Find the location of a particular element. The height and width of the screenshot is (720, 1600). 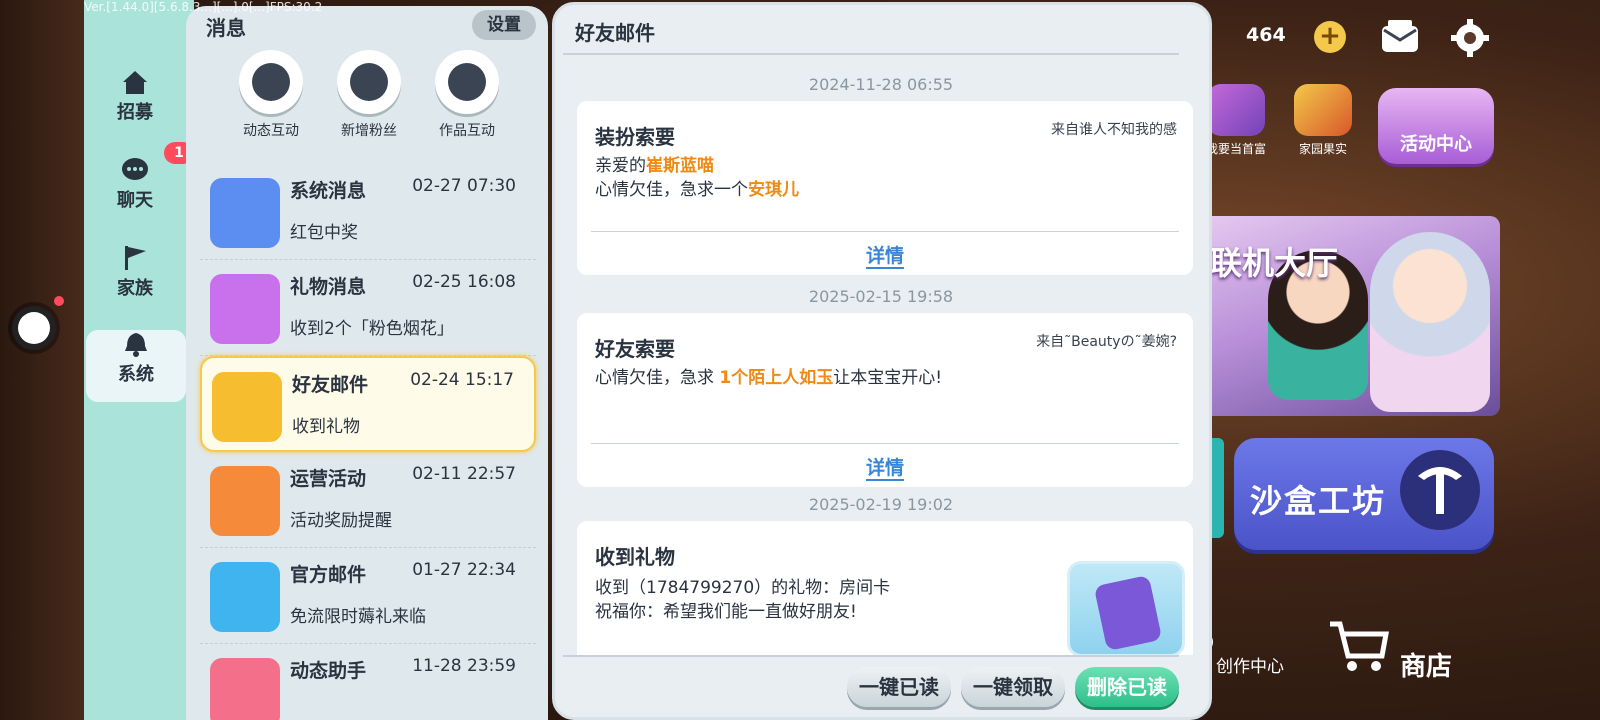

floating-notification-dot is located at coordinates (59, 301).